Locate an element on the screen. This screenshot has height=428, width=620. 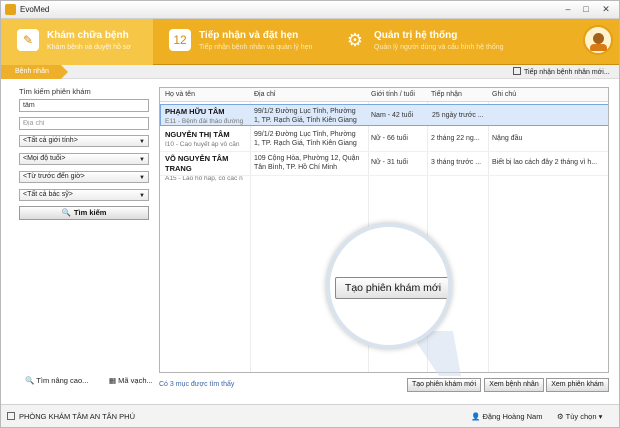
title-bar: EvoMed – □ ✕ is located at coordinates (310, 10).